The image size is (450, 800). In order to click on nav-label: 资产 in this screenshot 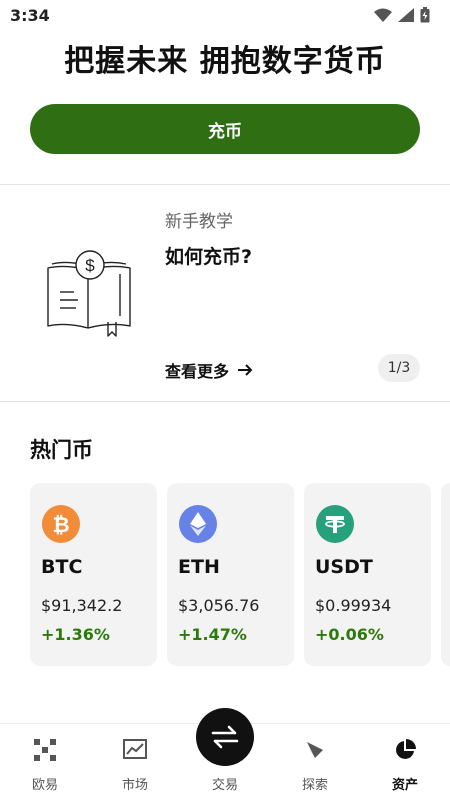, I will do `click(404, 785)`.